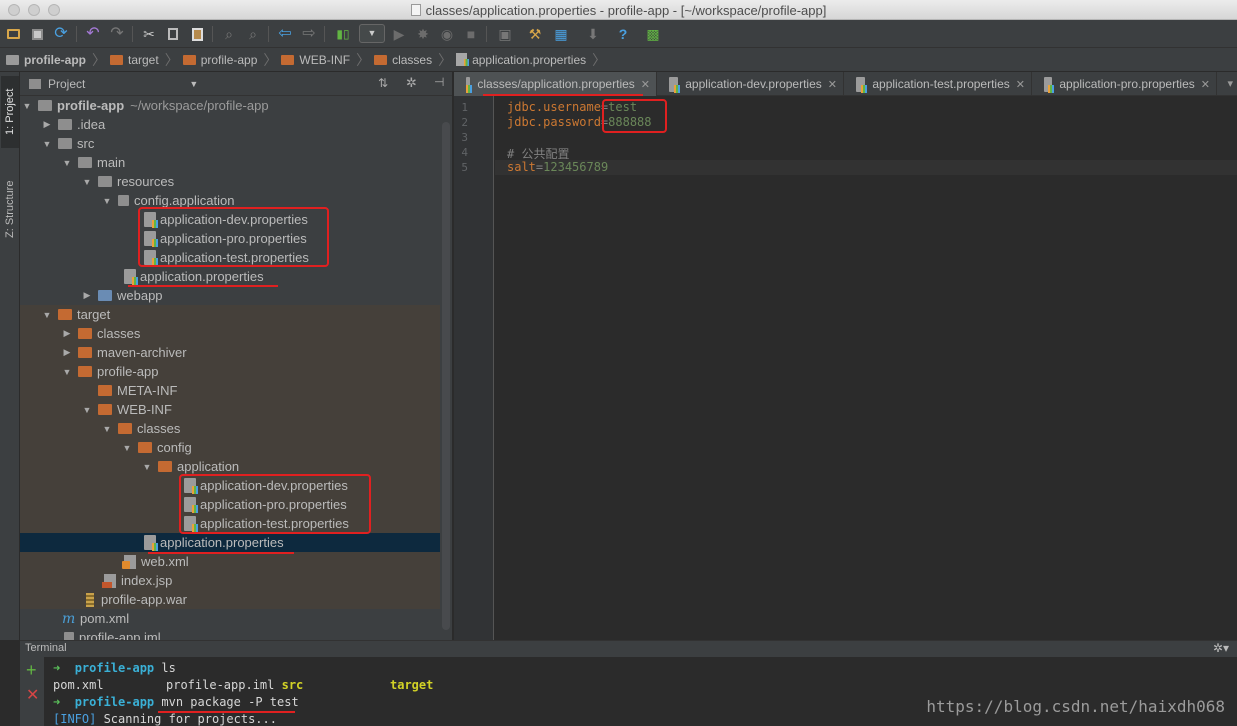  Describe the element at coordinates (446, 376) in the screenshot. I see `project-scrollbar` at that location.